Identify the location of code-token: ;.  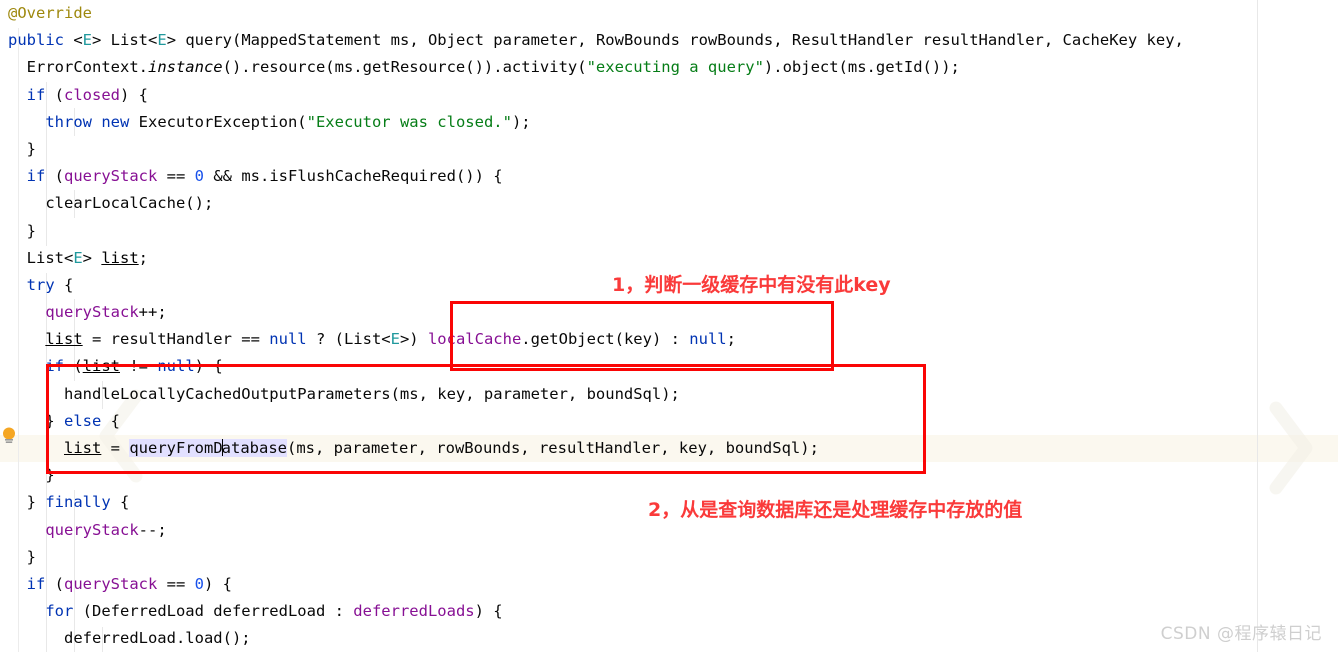
(143, 257).